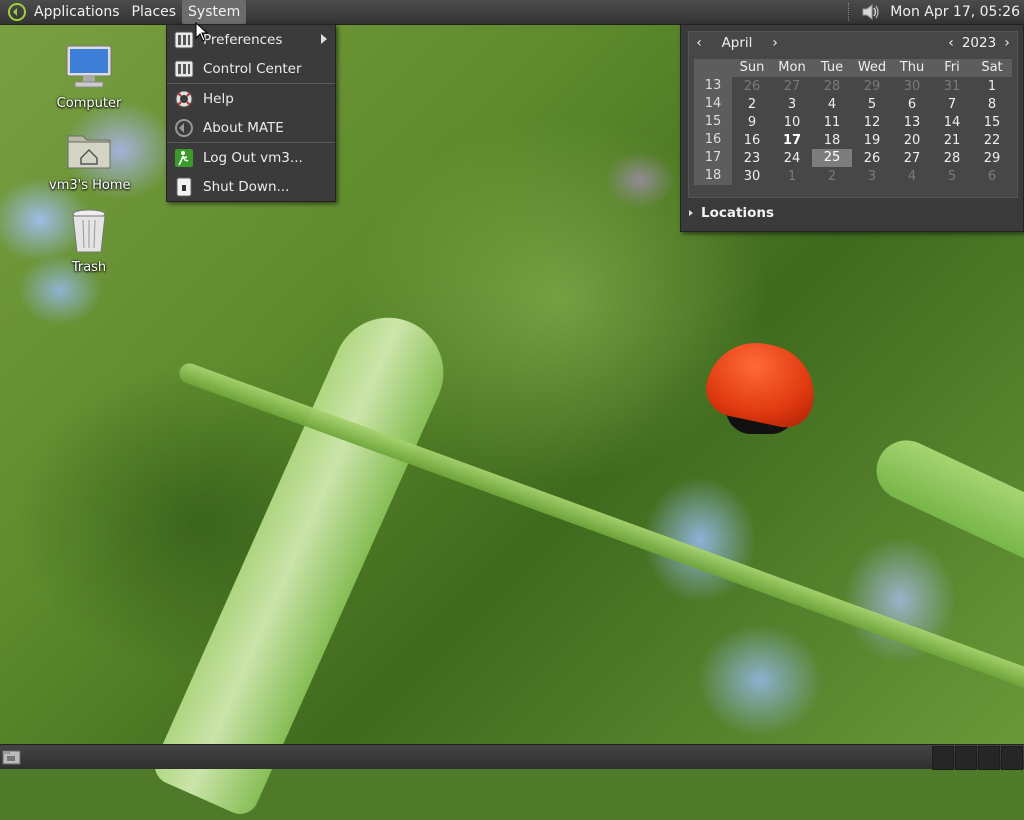 The height and width of the screenshot is (820, 1024). What do you see at coordinates (89, 267) in the screenshot?
I see `desktop-icon-label: Trash` at bounding box center [89, 267].